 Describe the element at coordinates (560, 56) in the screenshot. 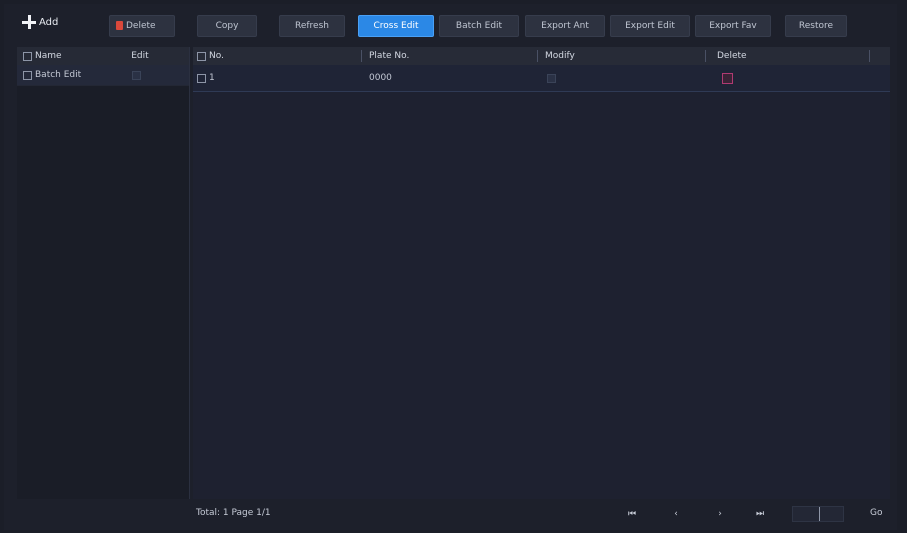

I see `modify-header: Modify` at that location.